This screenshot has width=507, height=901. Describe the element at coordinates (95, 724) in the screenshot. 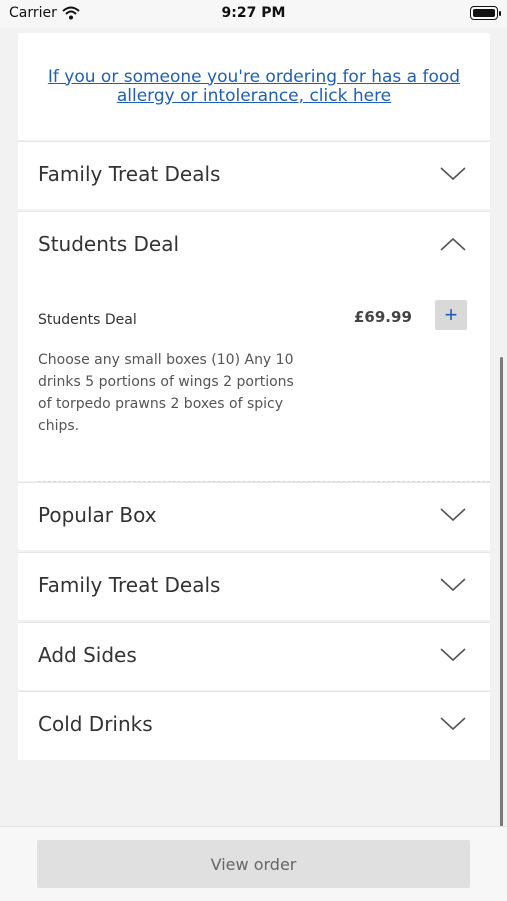

I see `section-title: Cold Drinks` at that location.